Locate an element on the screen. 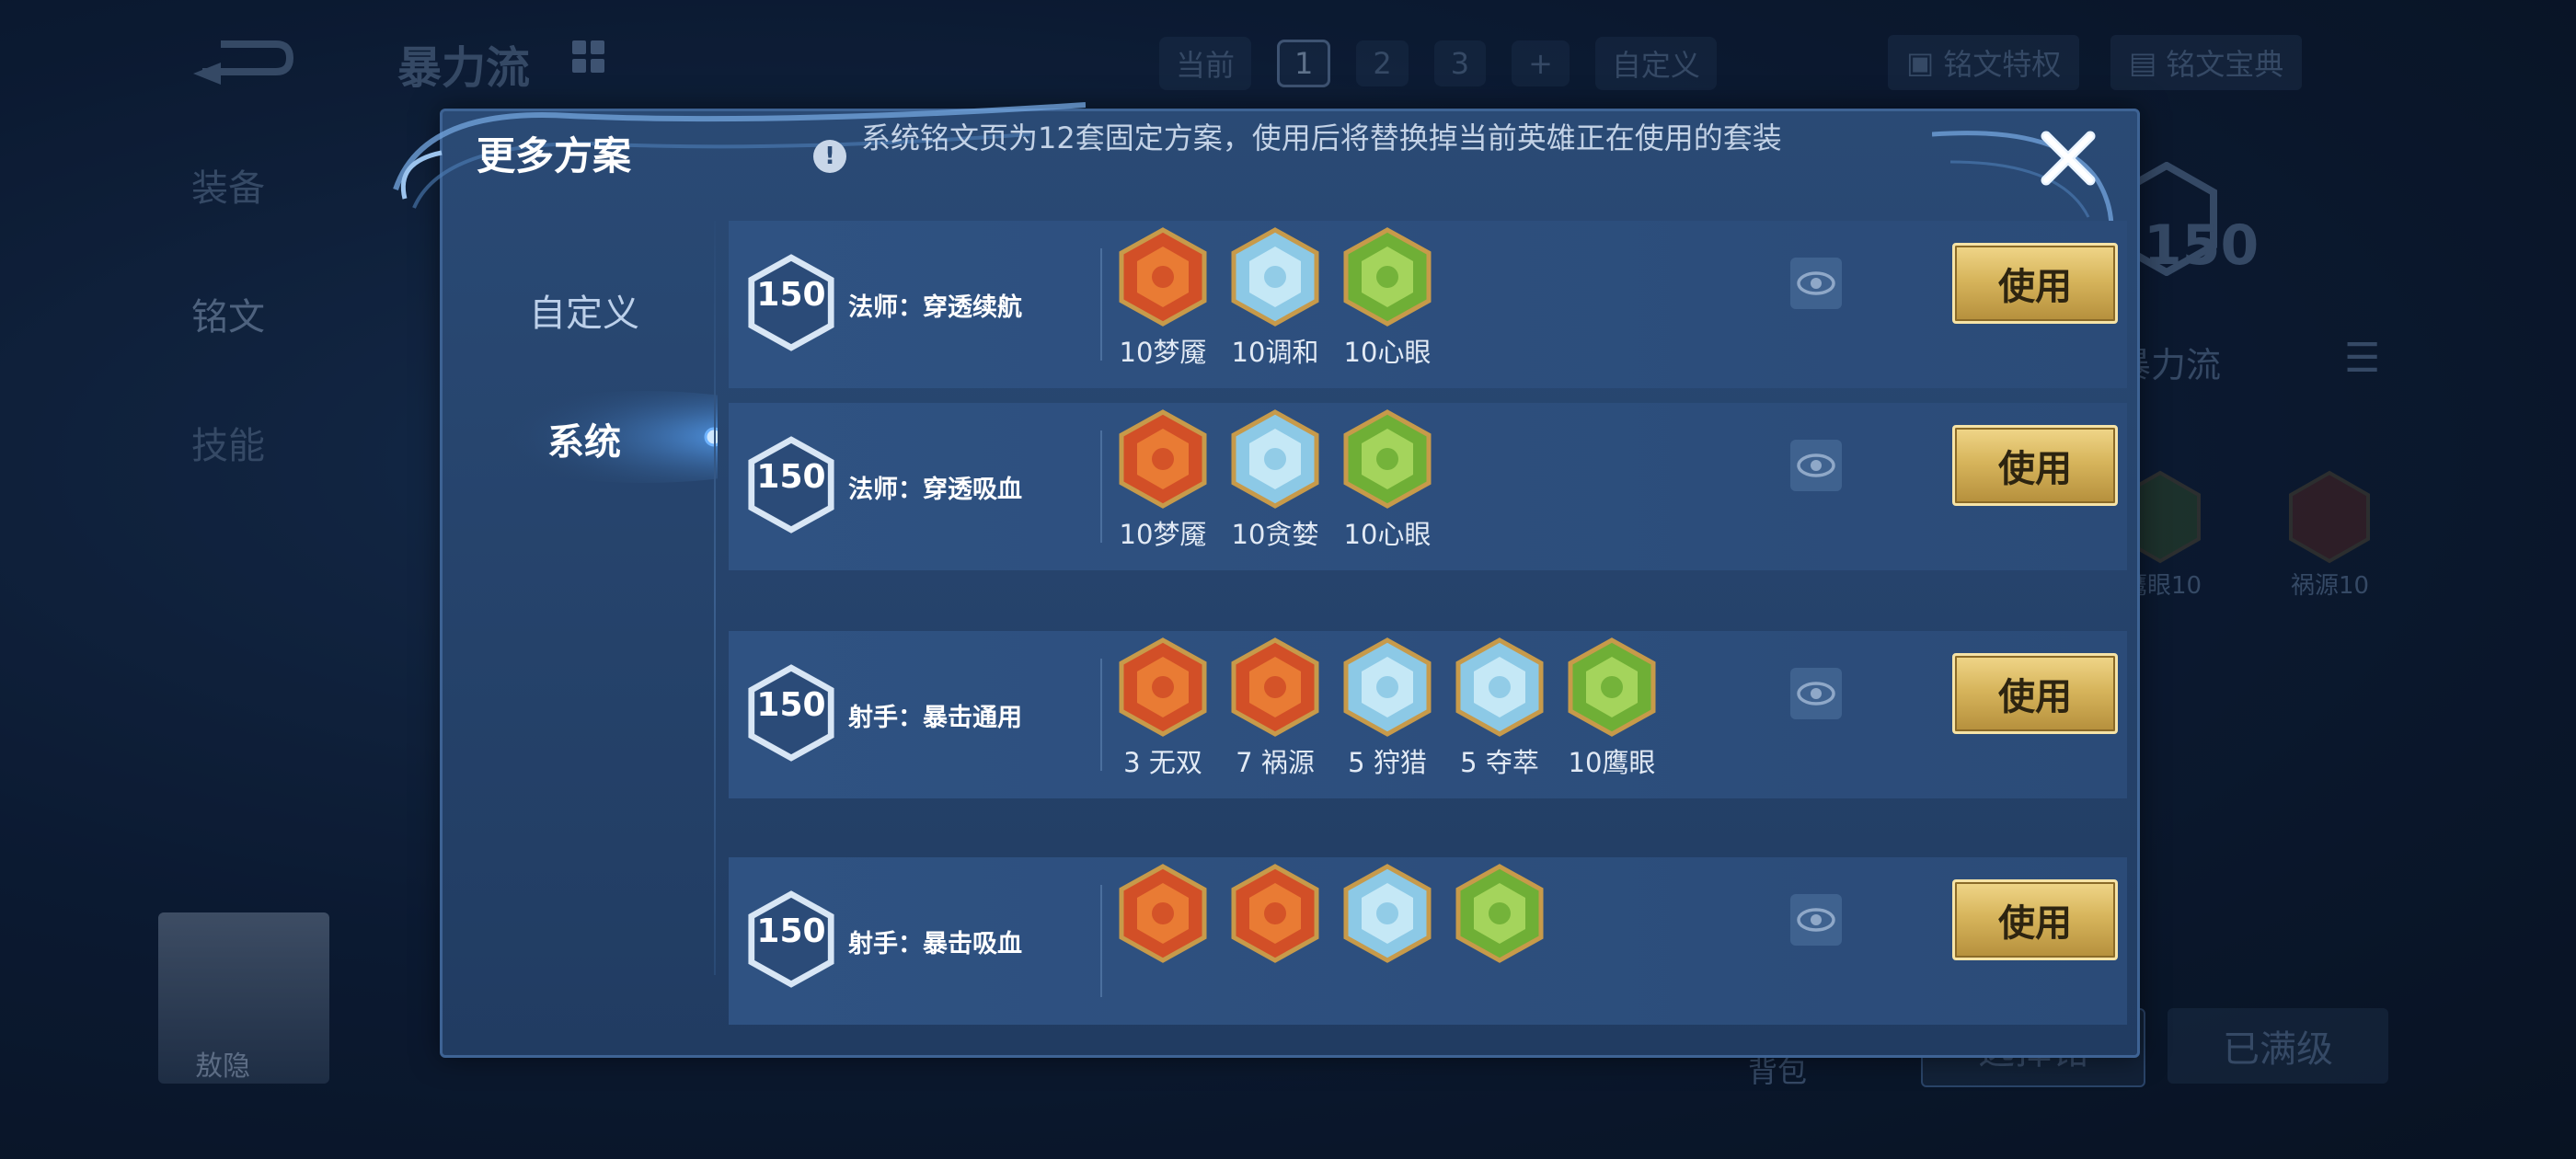  preset-row: 150 法师：穿透续航 10梦魇 10调和 10心眼 使用 is located at coordinates (1428, 304).